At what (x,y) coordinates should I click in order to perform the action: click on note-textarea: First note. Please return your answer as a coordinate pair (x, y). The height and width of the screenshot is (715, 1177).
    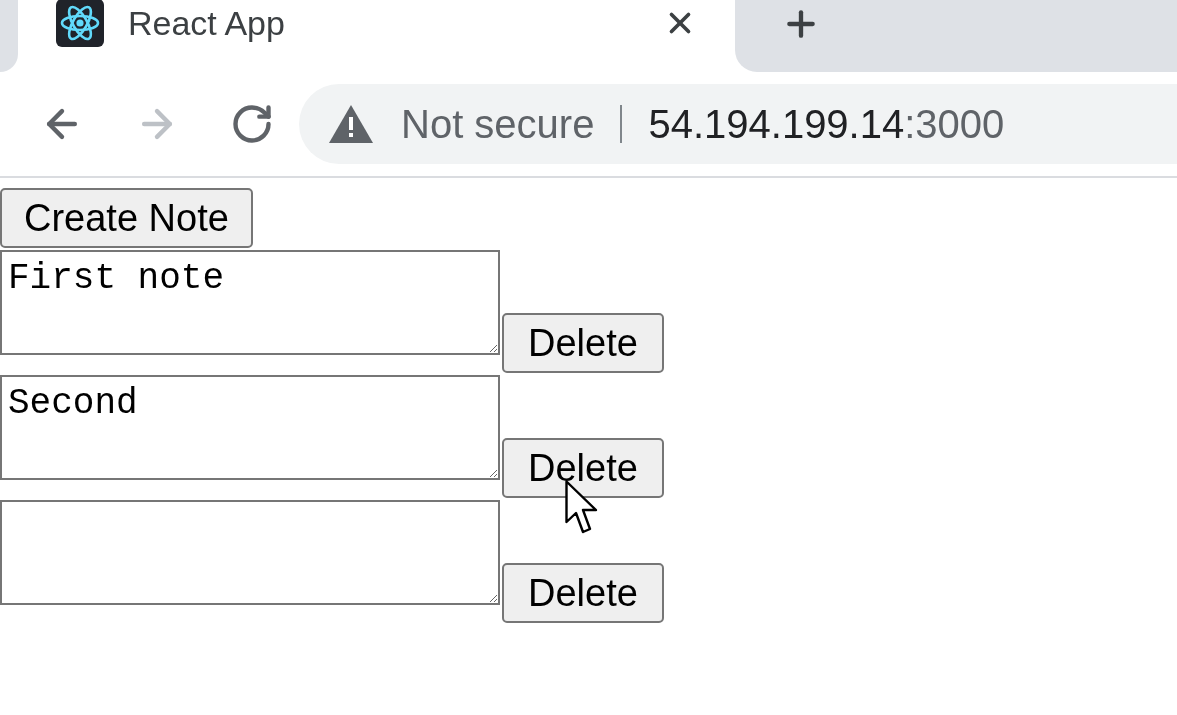
    Looking at the image, I should click on (250, 302).